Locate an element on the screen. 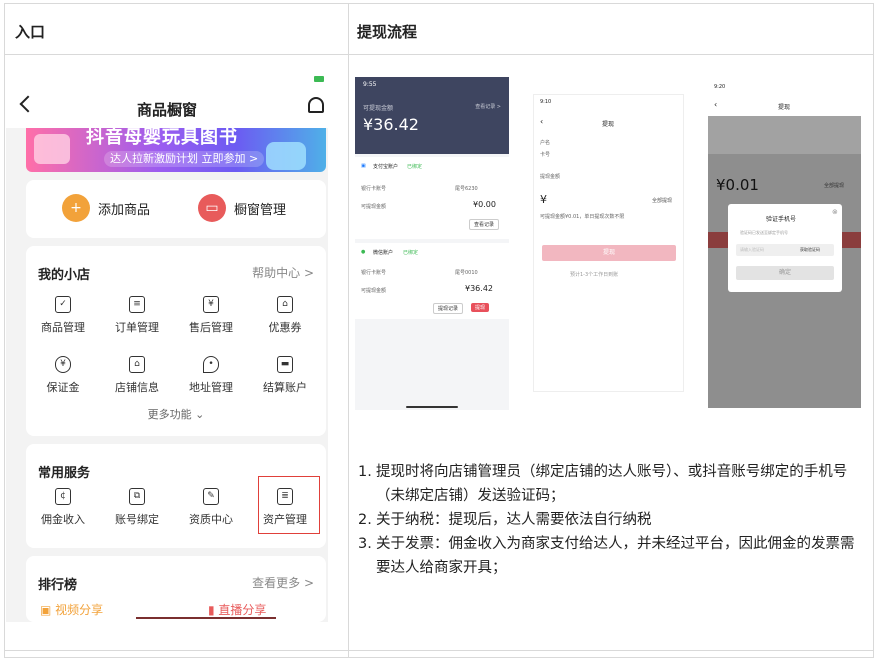 The width and height of the screenshot is (878, 661). more-features-button: 更多功能 ⌄ is located at coordinates (176, 414).